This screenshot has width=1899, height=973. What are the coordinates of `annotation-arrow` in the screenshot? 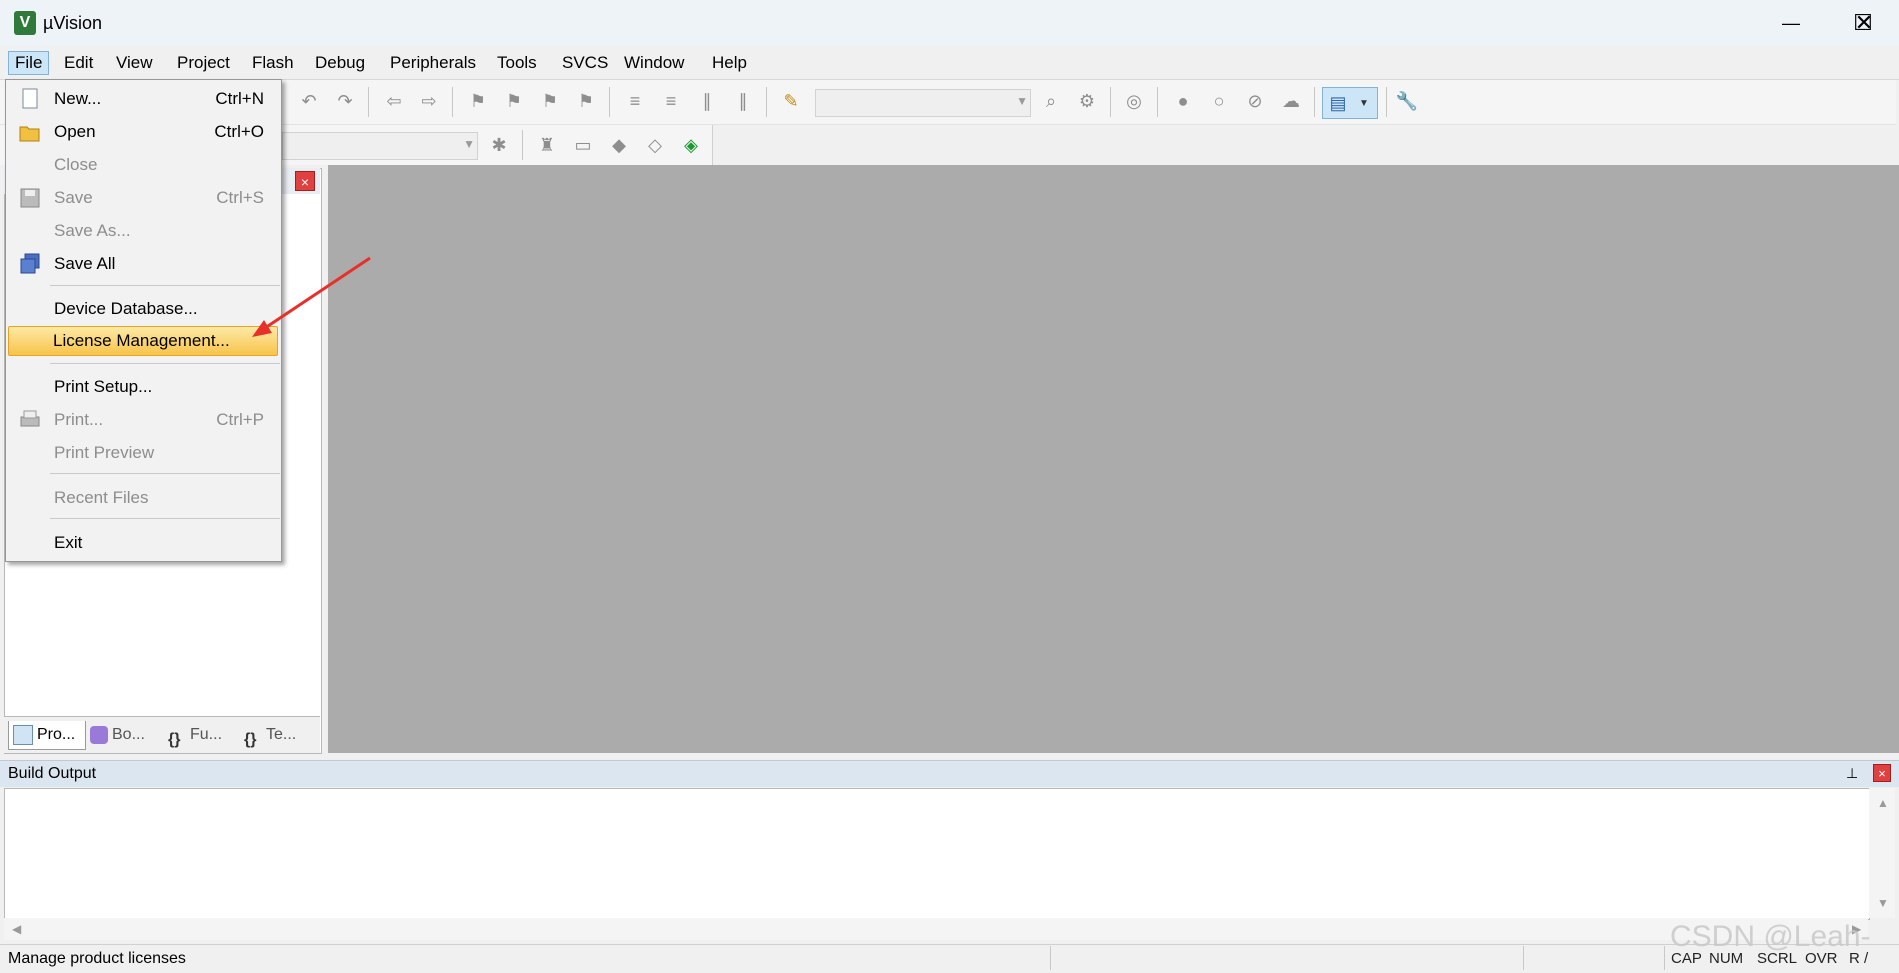 It's located at (311, 296).